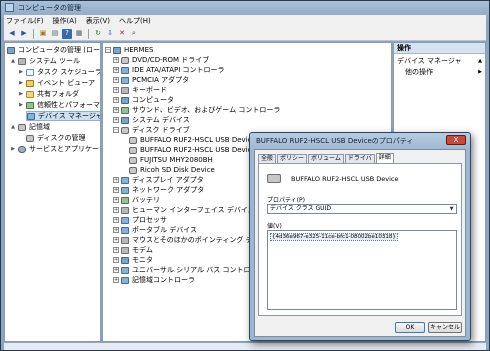 Image resolution: width=490 pixels, height=351 pixels. I want to click on properties-icon: ▦, so click(79, 34).